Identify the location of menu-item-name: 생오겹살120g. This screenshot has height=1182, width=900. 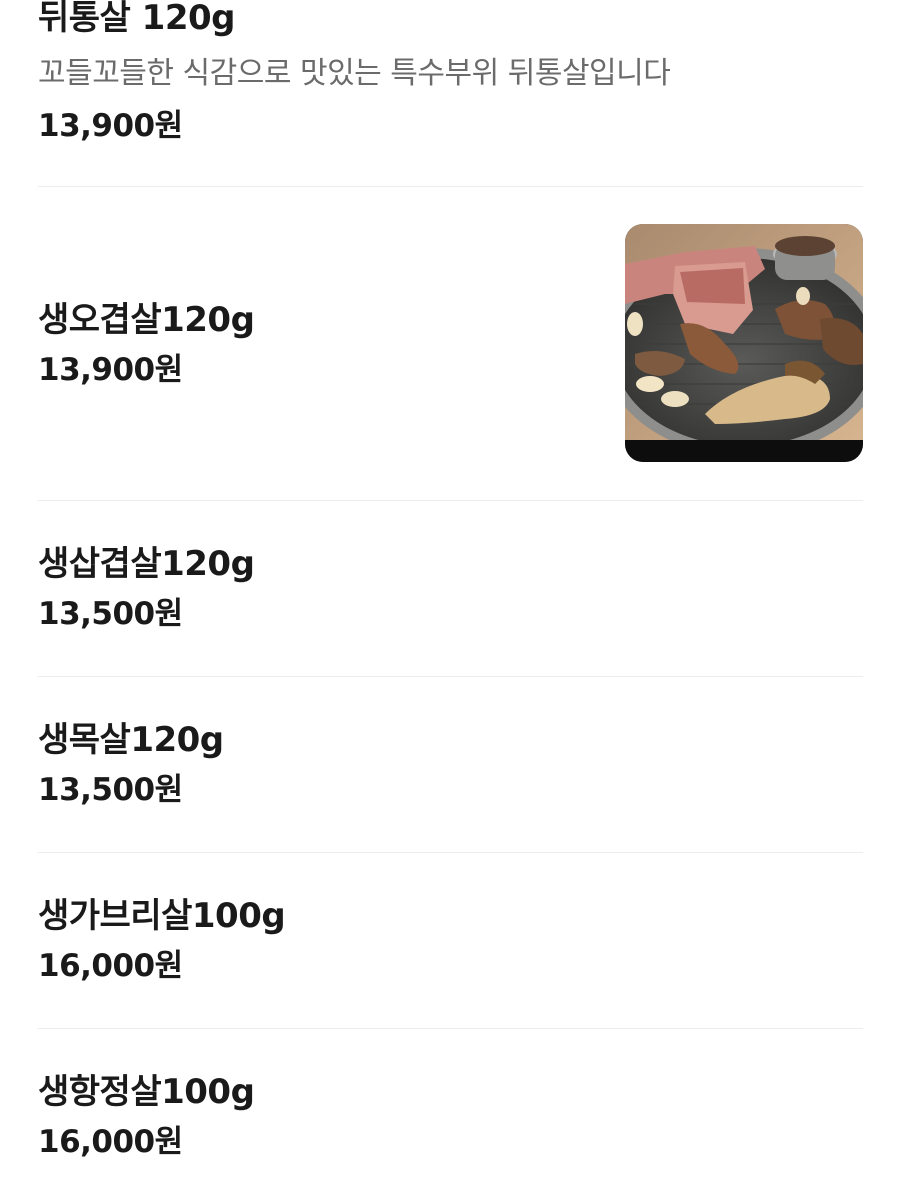
(146, 320).